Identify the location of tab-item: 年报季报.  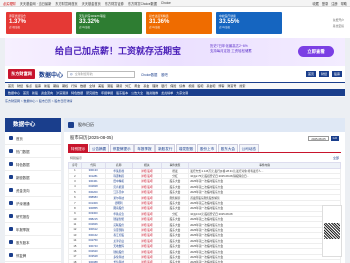
(144, 148).